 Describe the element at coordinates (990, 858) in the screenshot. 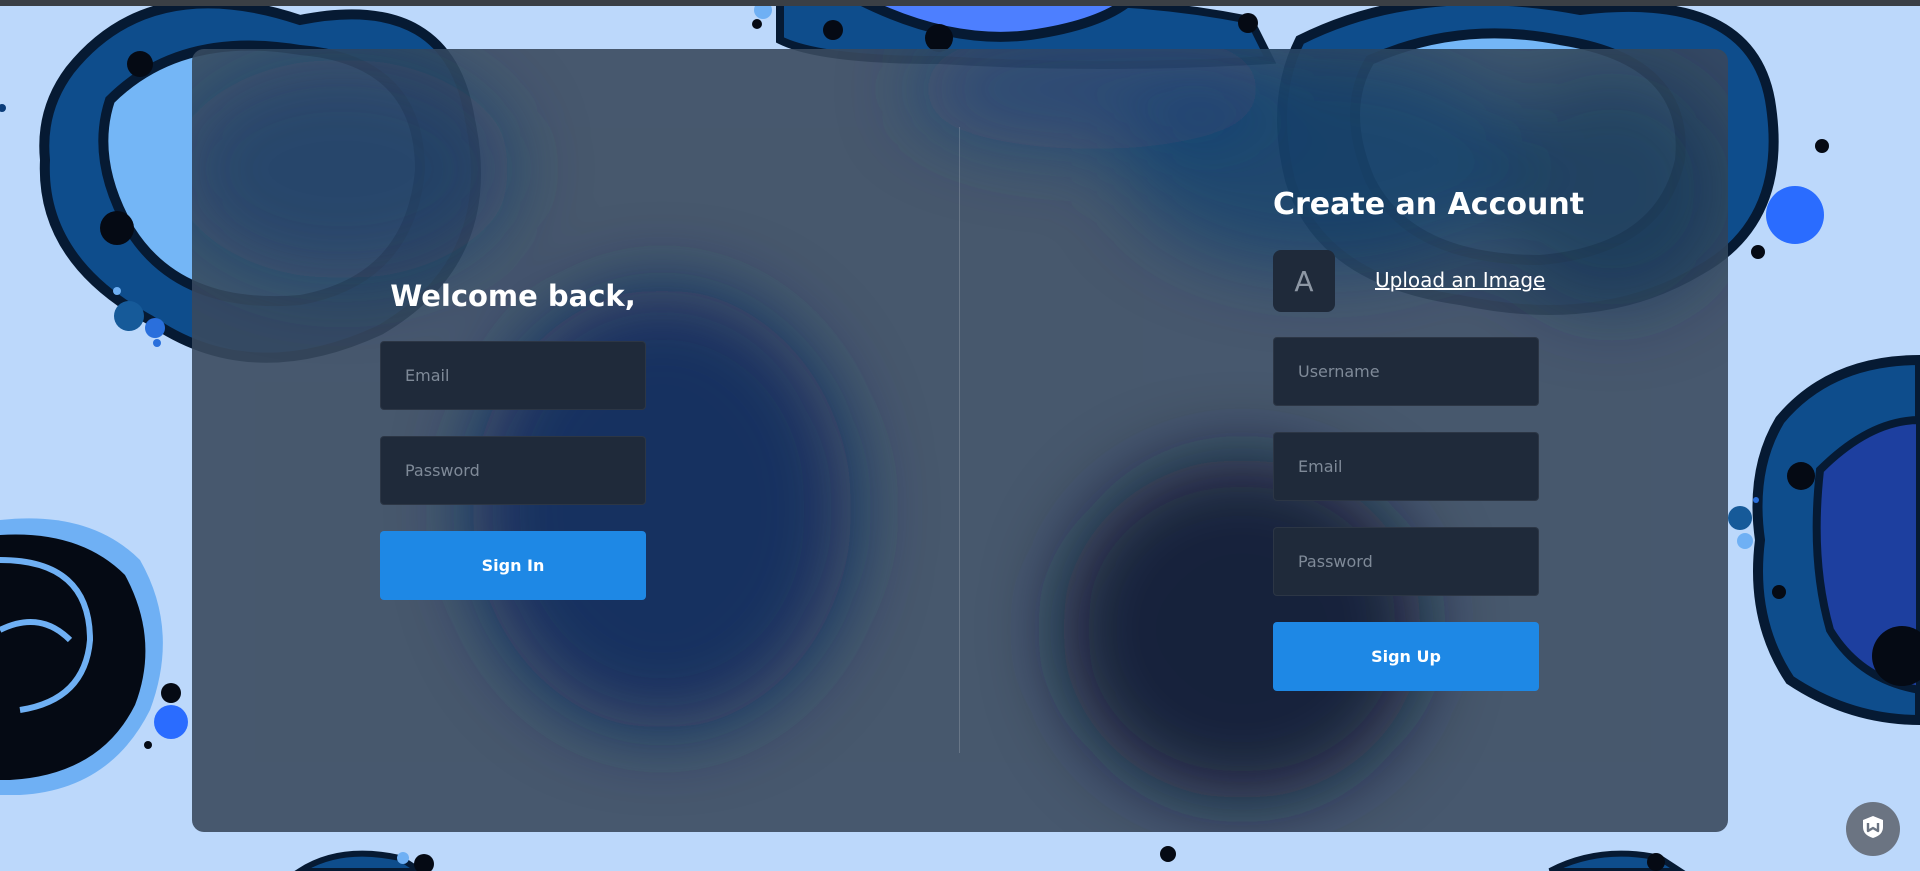

I see `background-blob-bottom` at that location.